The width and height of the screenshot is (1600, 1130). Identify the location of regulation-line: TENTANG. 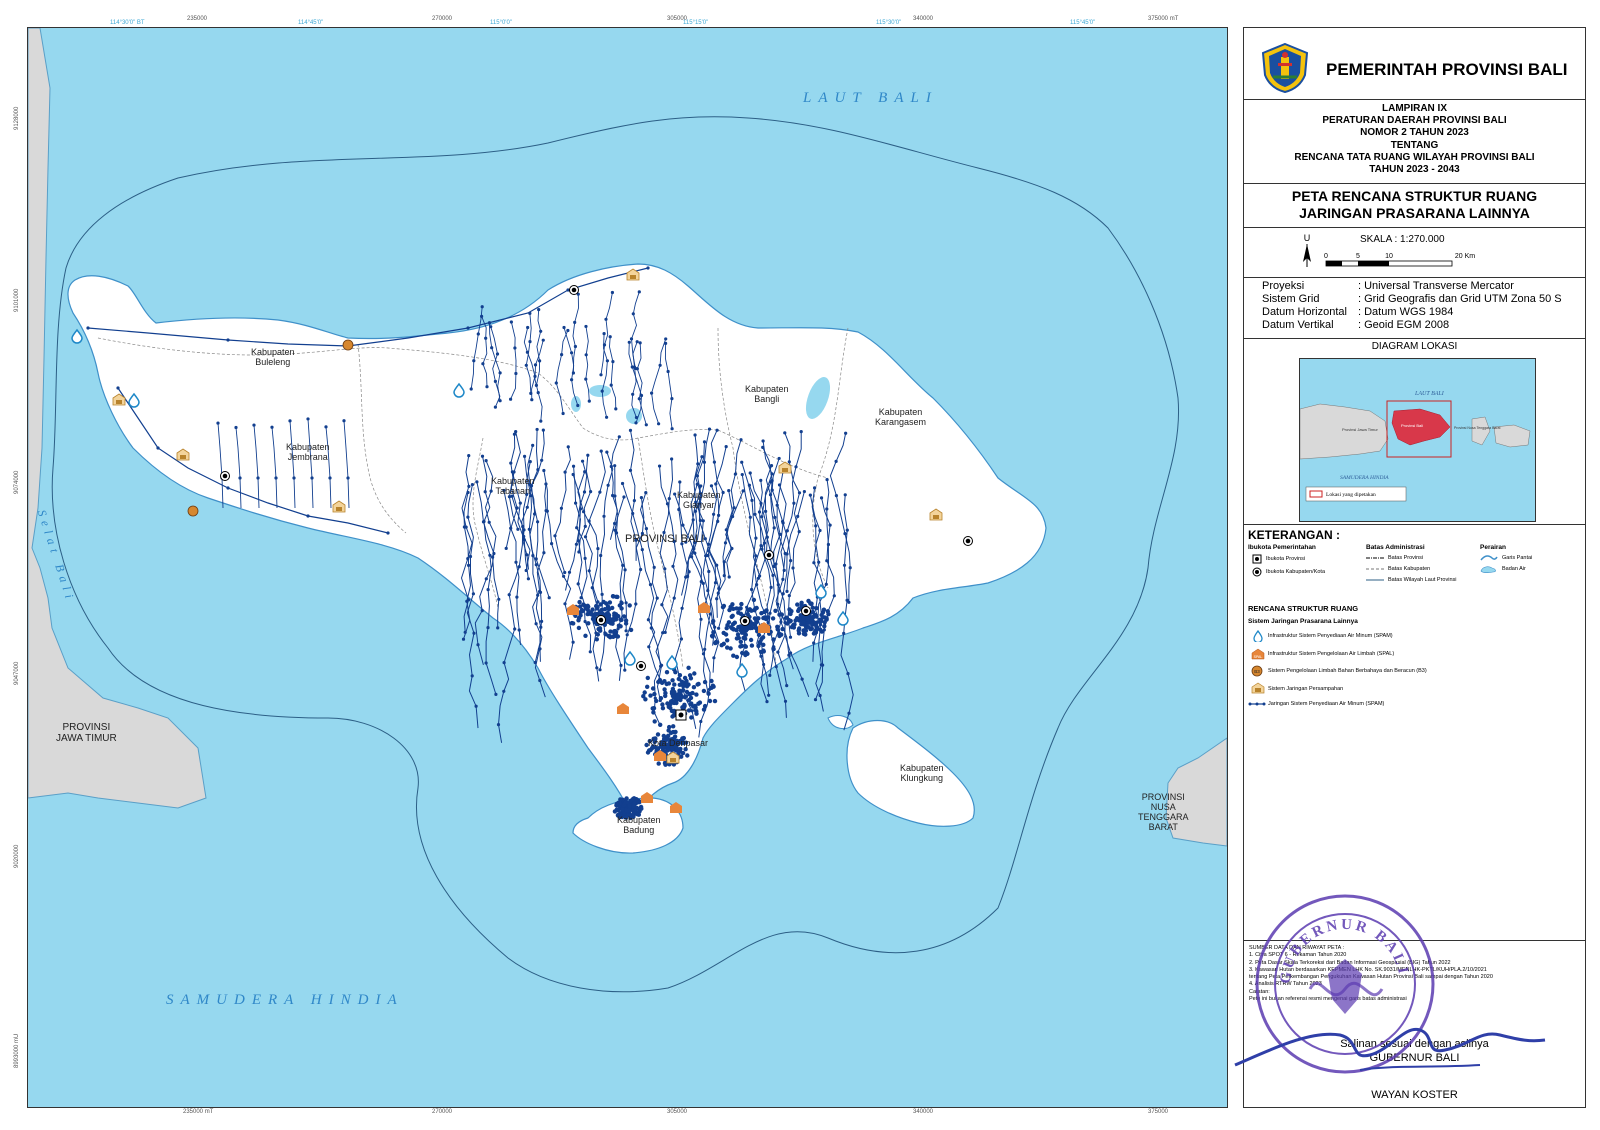
(1414, 145).